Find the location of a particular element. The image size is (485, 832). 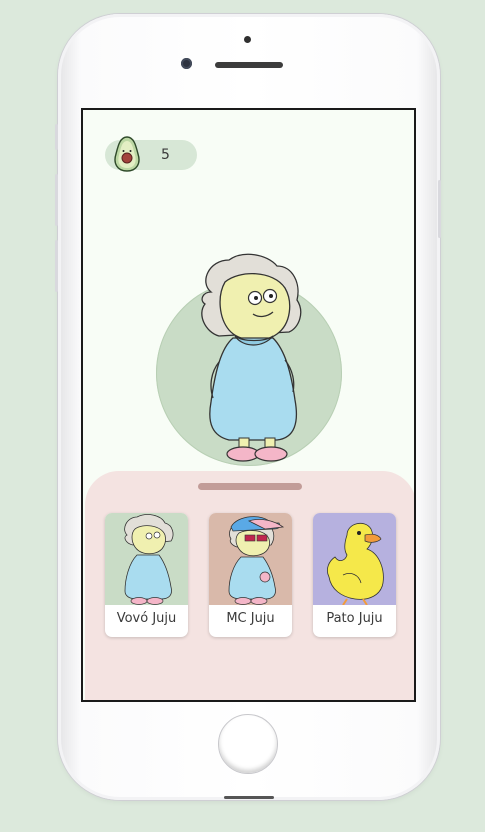

front-camera is located at coordinates (186, 63).